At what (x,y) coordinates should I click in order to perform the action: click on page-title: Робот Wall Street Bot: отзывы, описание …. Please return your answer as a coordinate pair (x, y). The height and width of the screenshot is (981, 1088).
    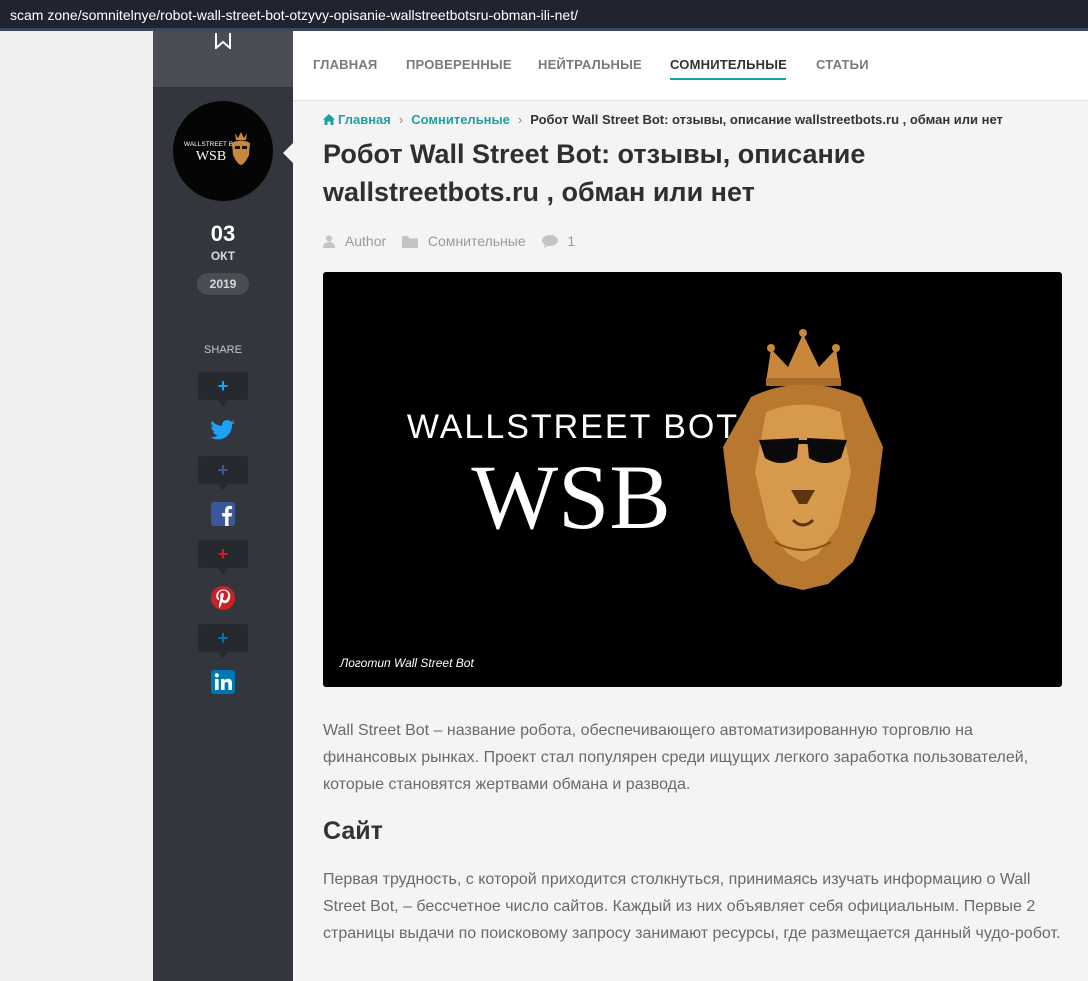
    Looking at the image, I should click on (594, 173).